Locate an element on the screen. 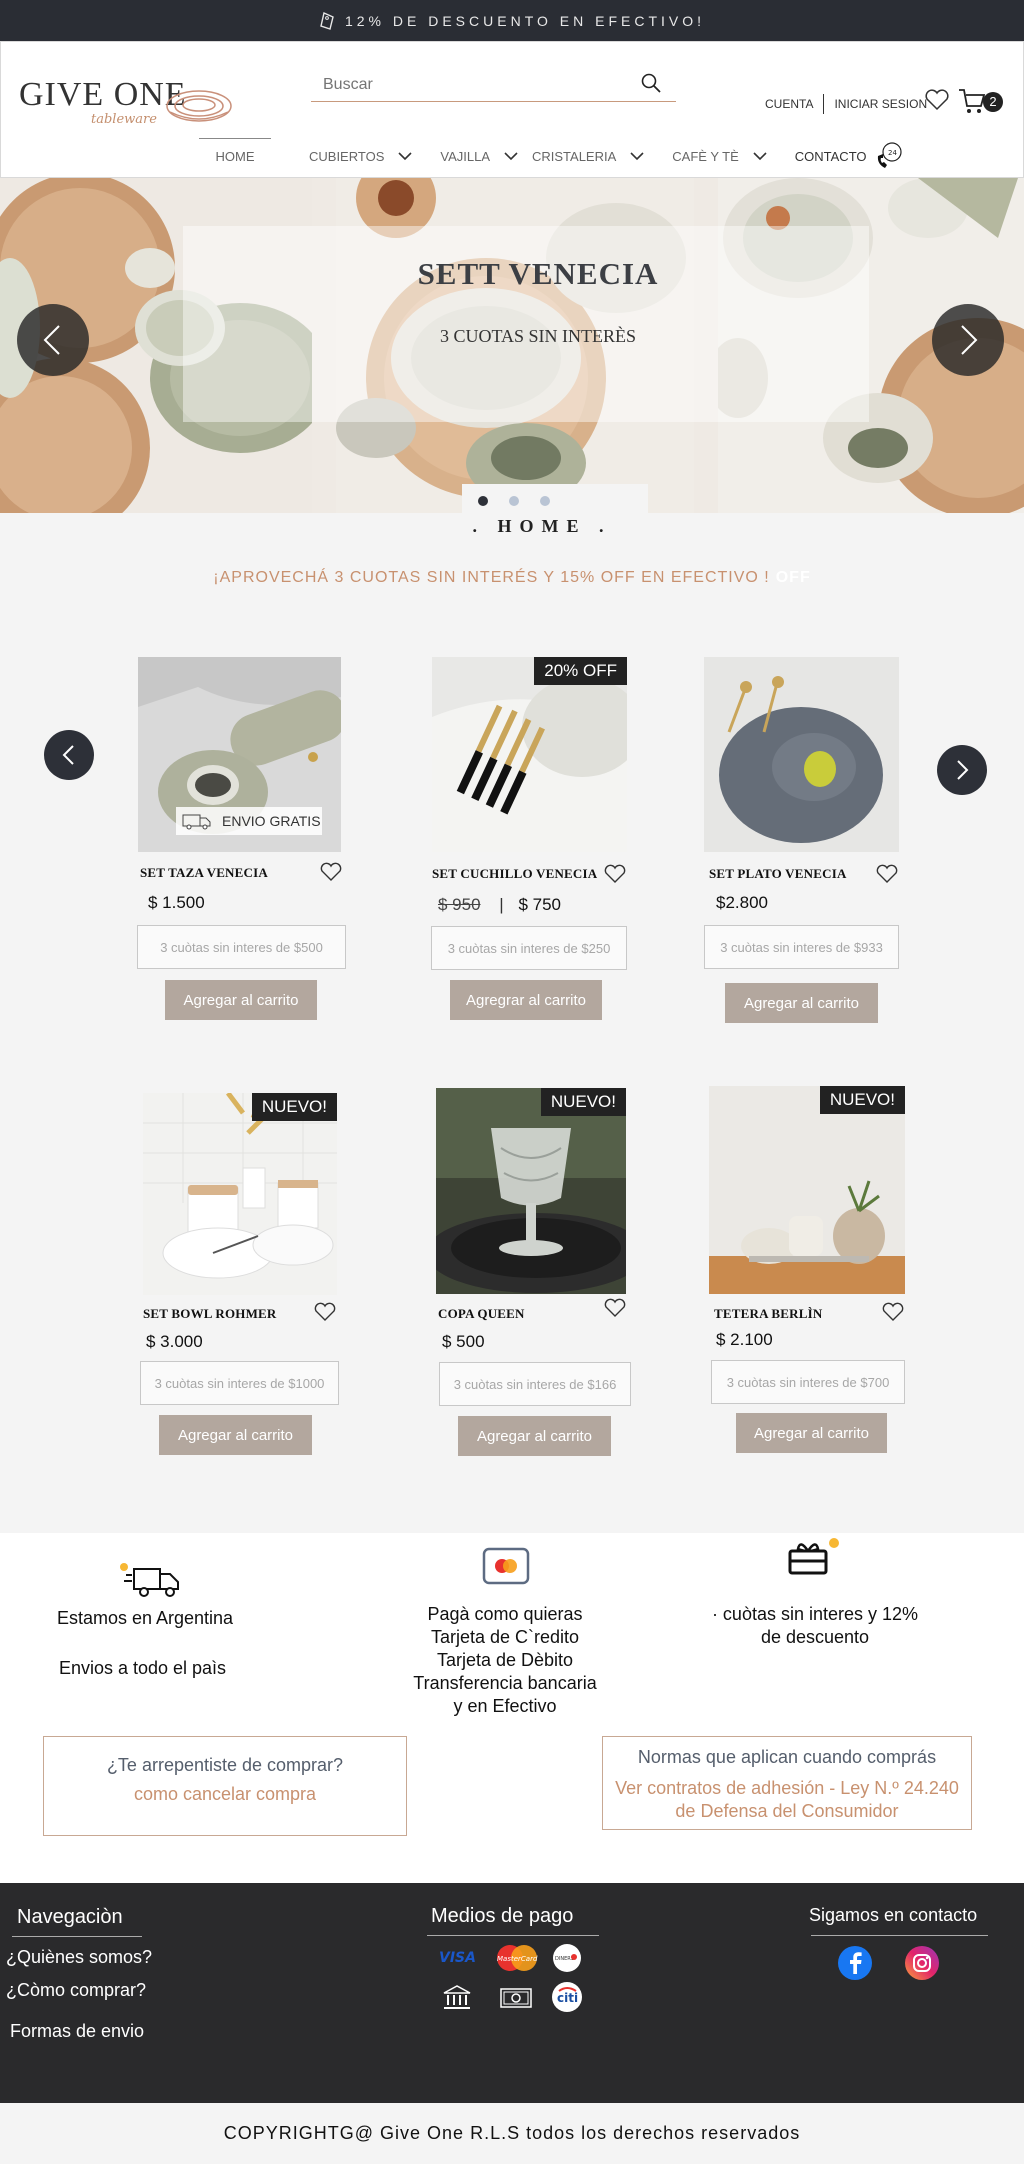 Image resolution: width=1024 pixels, height=2164 pixels. product-image-set-bowl-rohmer: NUEVO! is located at coordinates (240, 1194).